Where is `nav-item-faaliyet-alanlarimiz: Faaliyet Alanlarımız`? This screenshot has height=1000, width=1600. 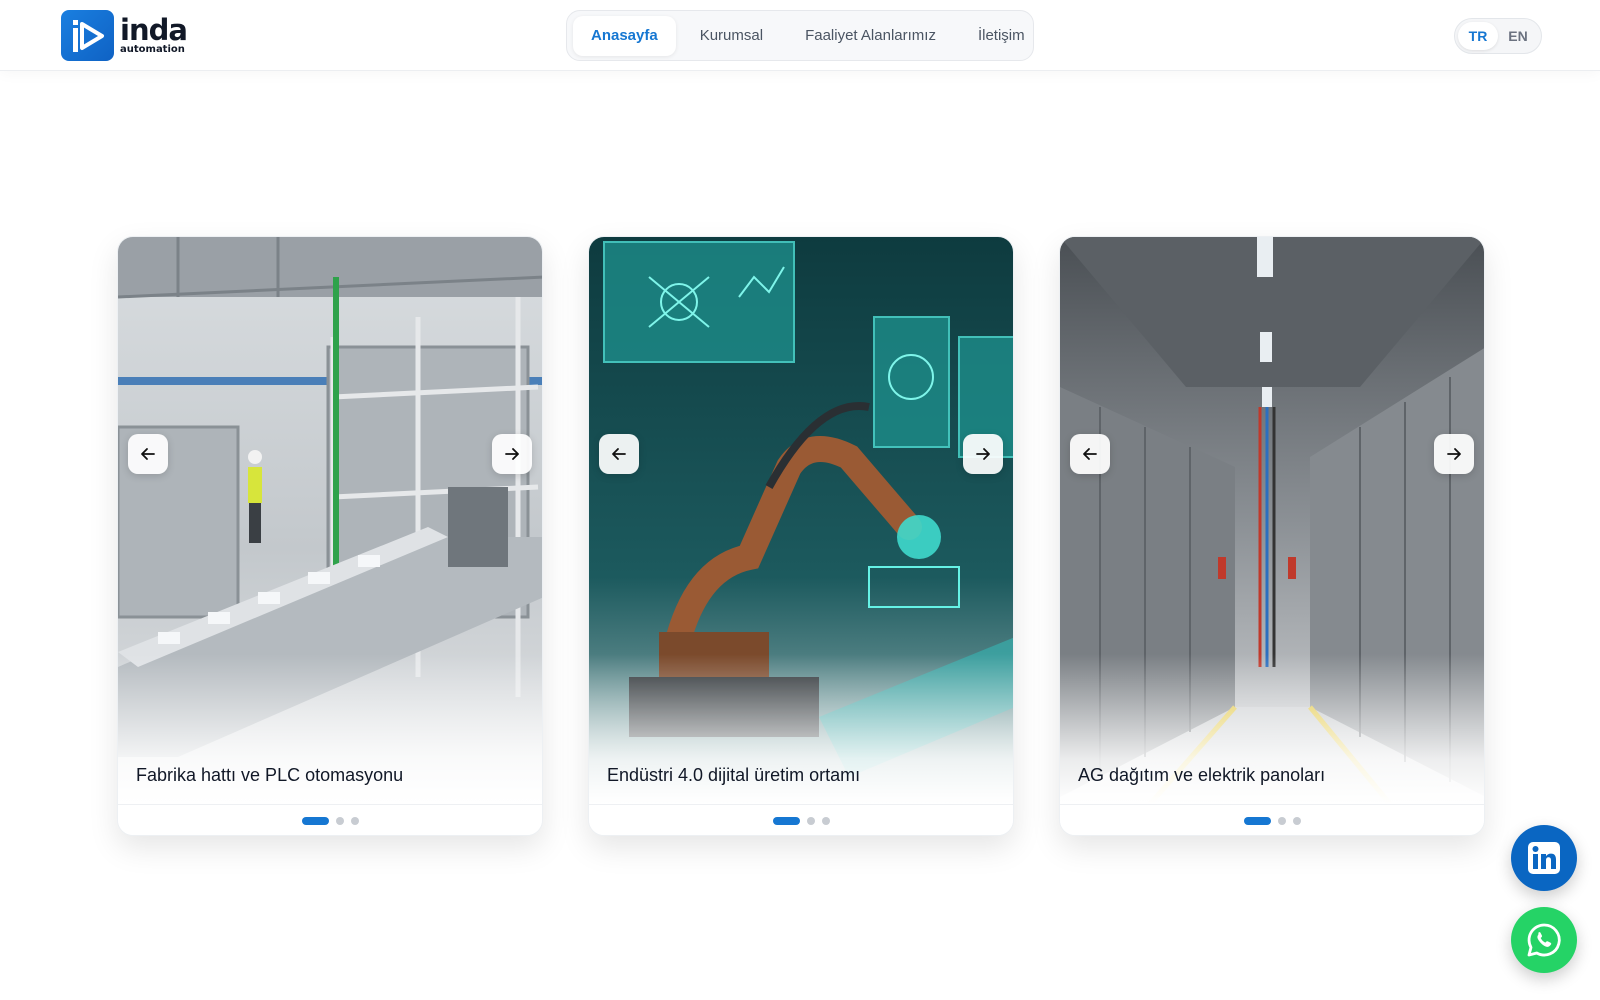
nav-item-faaliyet-alanlarimiz: Faaliyet Alanlarımız is located at coordinates (870, 36).